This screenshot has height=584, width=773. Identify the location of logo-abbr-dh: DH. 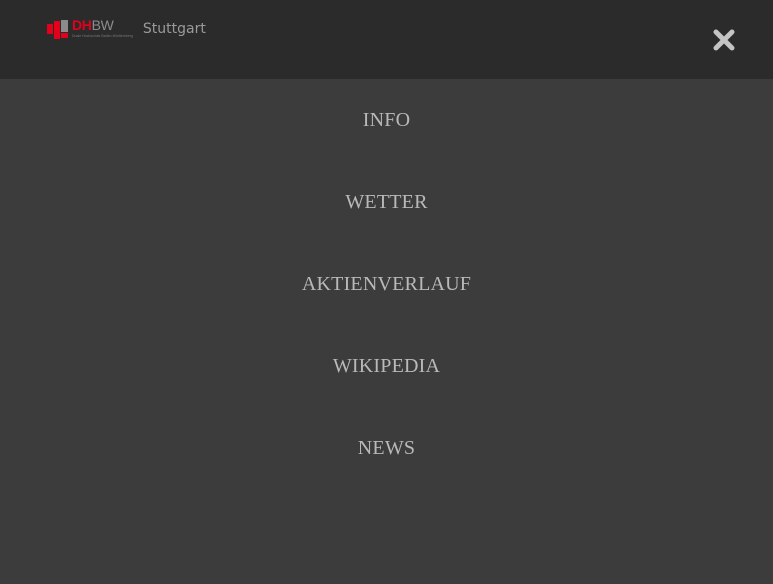
(82, 25).